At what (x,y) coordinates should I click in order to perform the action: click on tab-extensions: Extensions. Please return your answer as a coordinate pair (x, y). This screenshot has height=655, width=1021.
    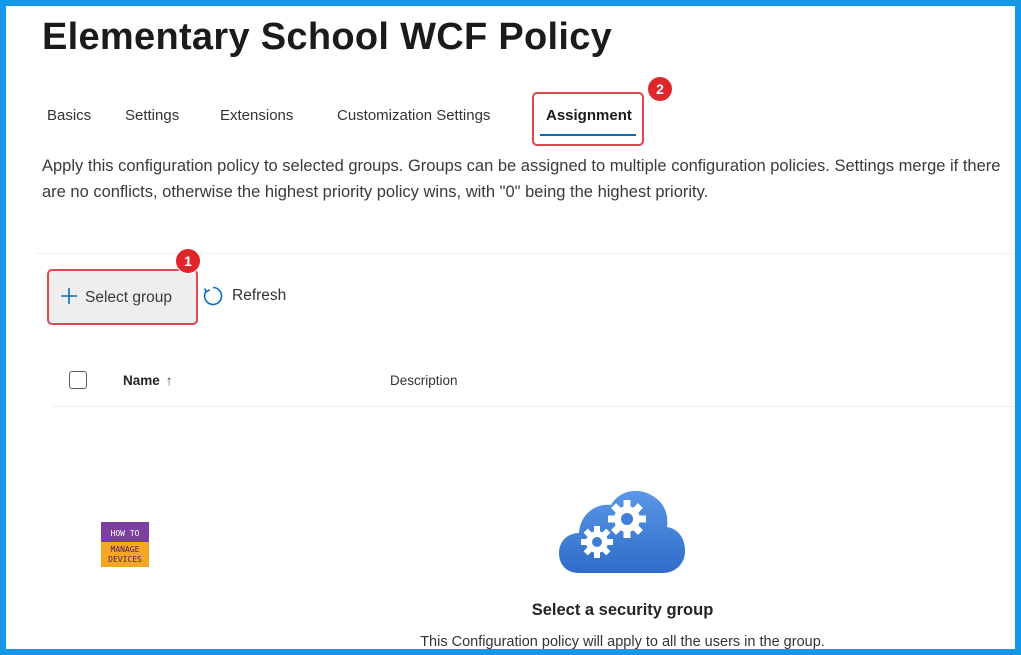
    Looking at the image, I should click on (256, 115).